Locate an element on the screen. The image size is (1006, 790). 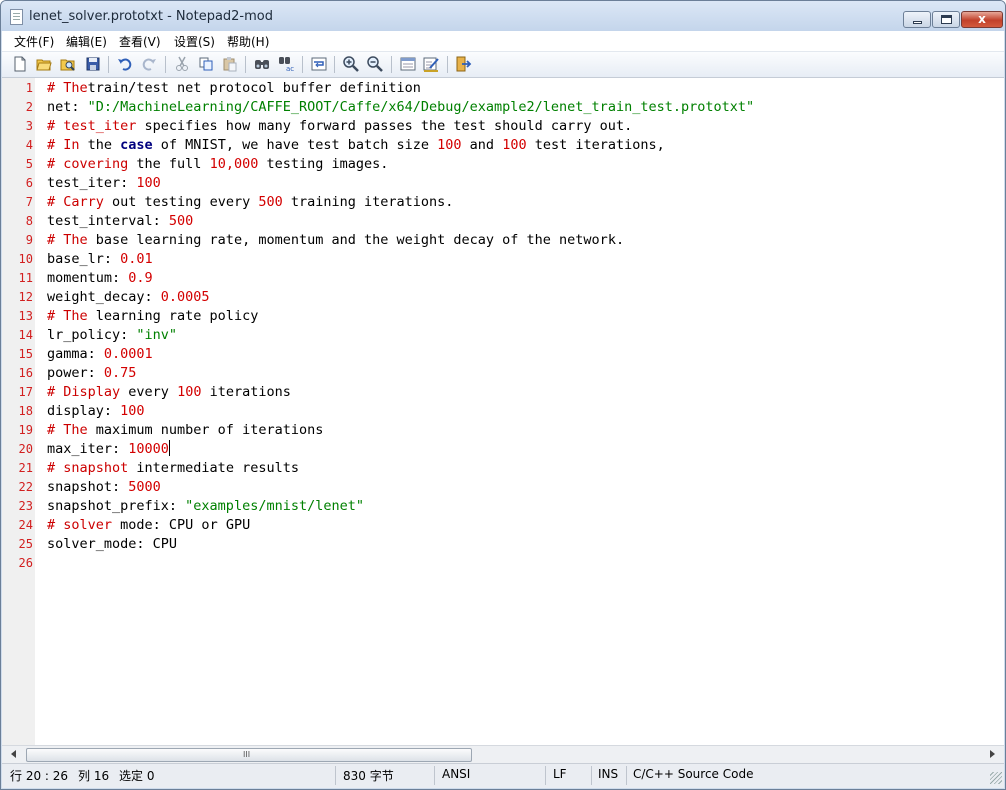
replace-icon: ac is located at coordinates (287, 64).